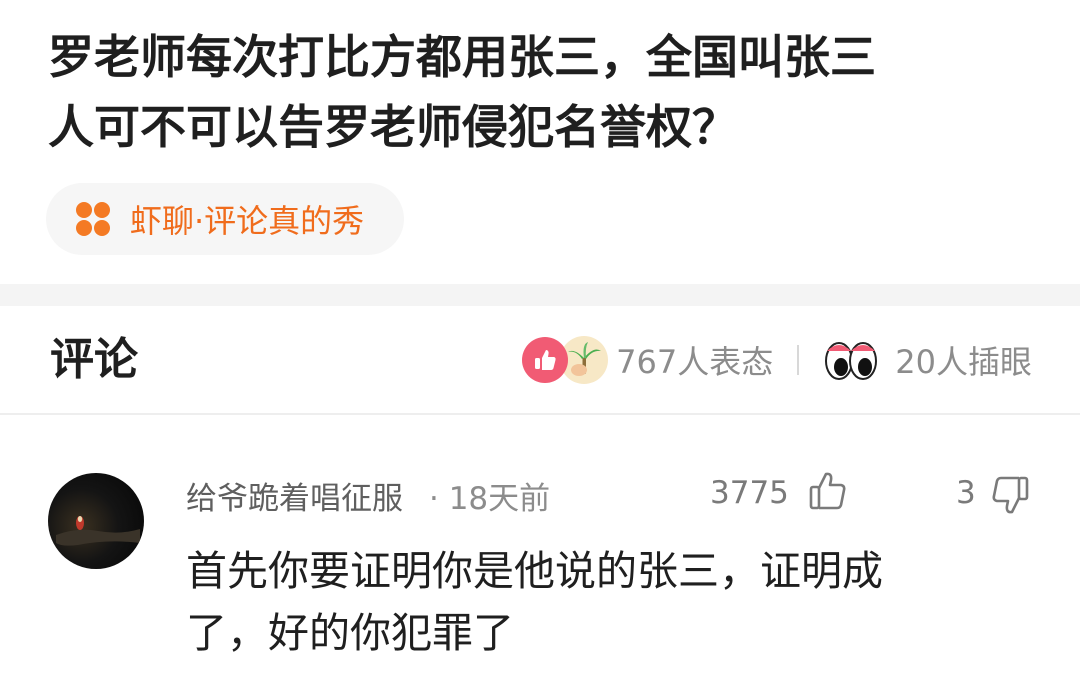 This screenshot has width=1080, height=684. Describe the element at coordinates (966, 493) in the screenshot. I see `comment-dislike-count: 3` at that location.